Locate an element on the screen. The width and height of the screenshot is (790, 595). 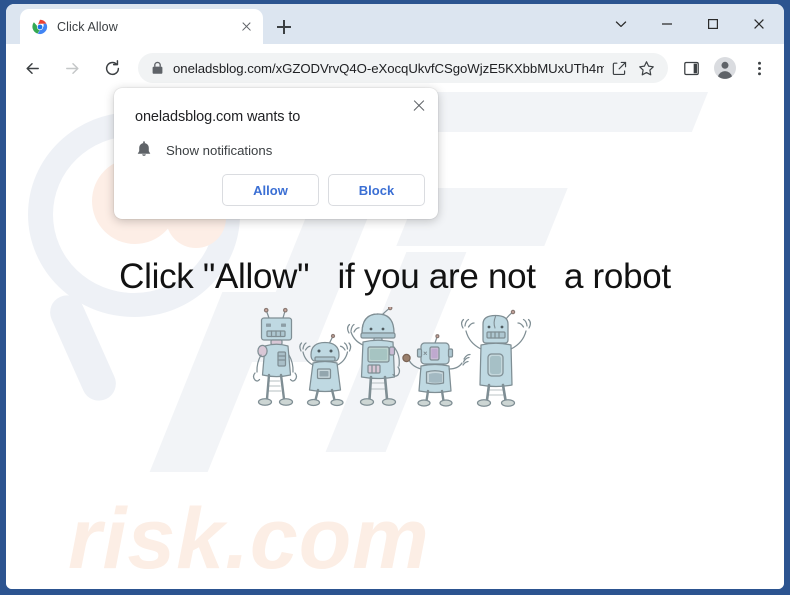
profile-button is located at coordinates (725, 68).